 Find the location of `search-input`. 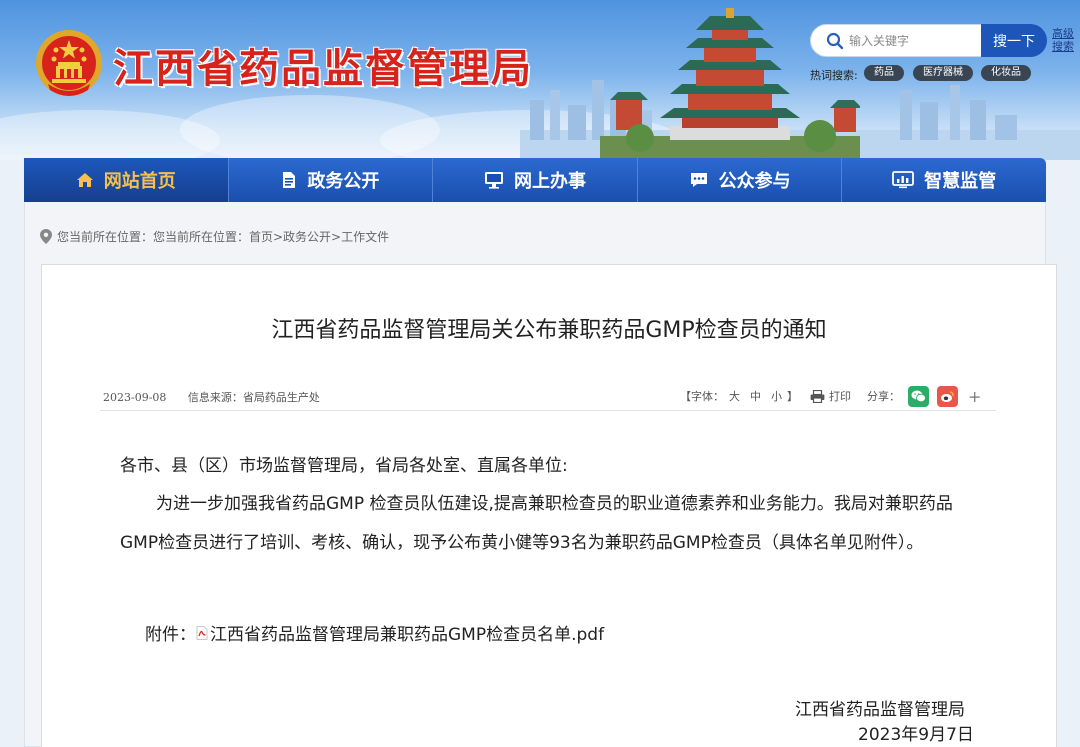

search-input is located at coordinates (913, 41).